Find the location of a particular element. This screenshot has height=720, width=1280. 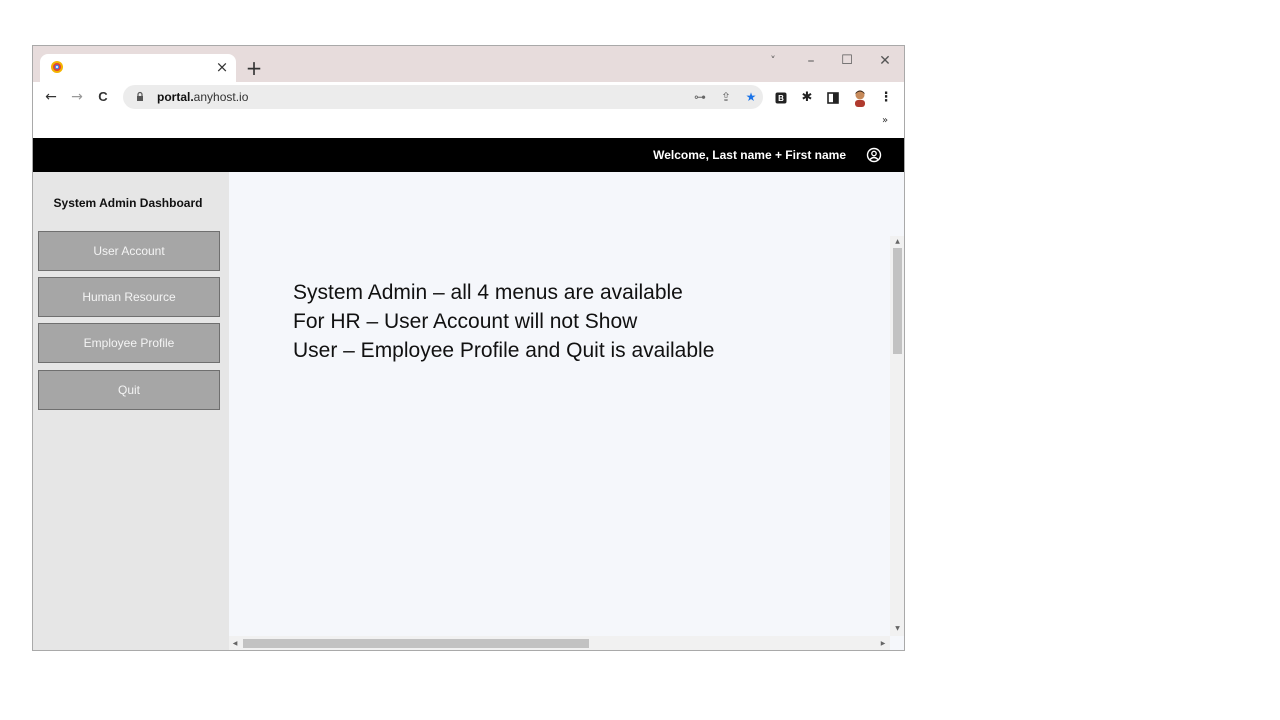

browser-tab: × is located at coordinates (138, 68).